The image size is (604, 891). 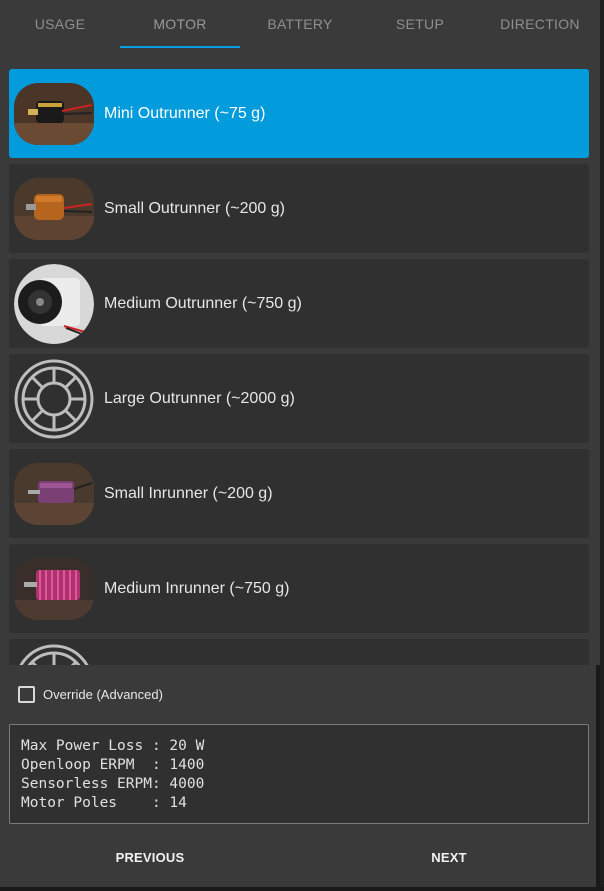 What do you see at coordinates (113, 784) in the screenshot?
I see `info-sensorless-erpm: Sensorless ERPM: 4000` at bounding box center [113, 784].